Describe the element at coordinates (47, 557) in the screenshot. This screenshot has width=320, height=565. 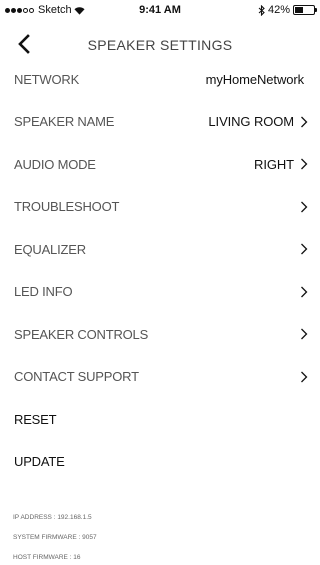
I see `host-firmware-text: HOST FIRMWARE : 16` at that location.